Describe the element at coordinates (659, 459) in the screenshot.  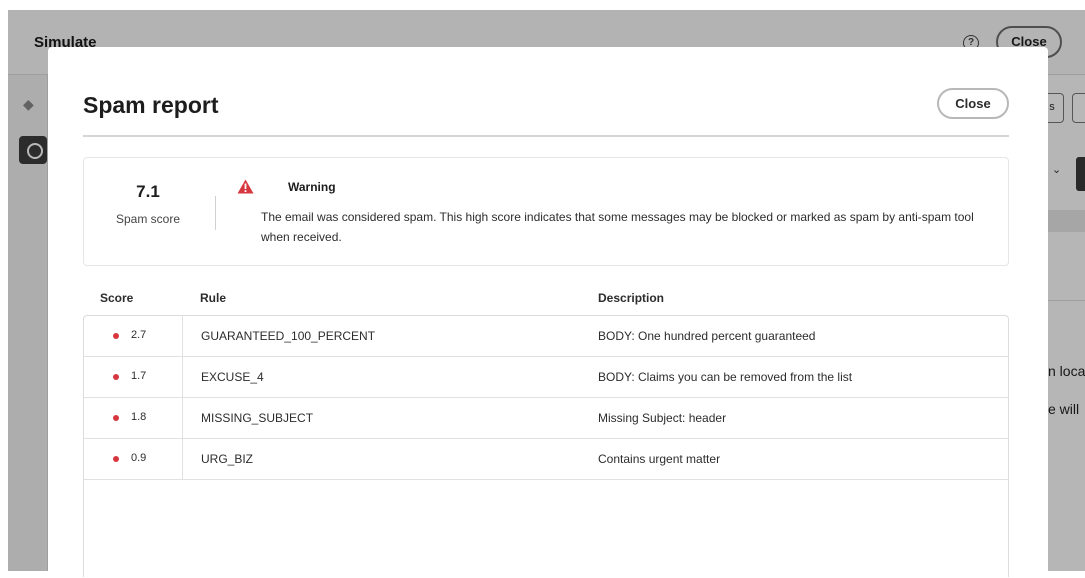
I see `rule-description: Contains urgent matter` at that location.